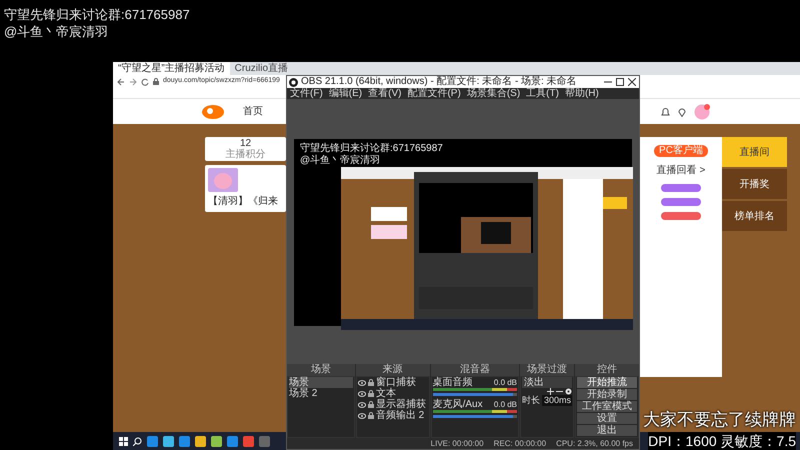  Describe the element at coordinates (520, 443) in the screenshot. I see `status-text: REC: 00:00:00` at that location.